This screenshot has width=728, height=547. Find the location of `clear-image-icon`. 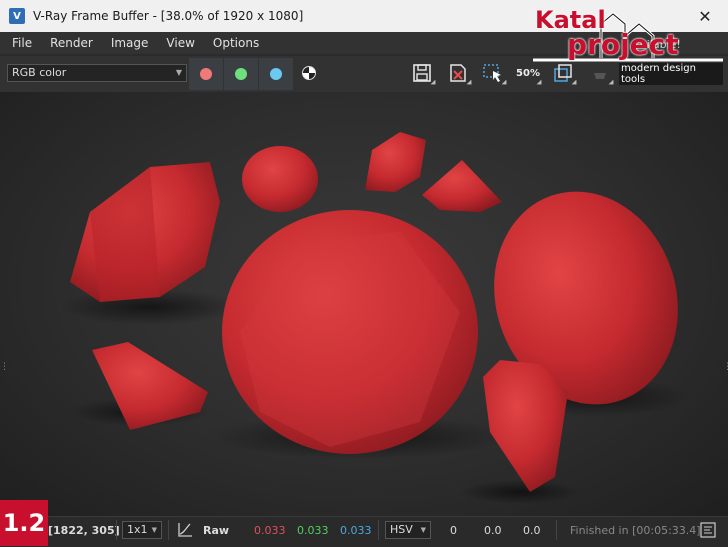

clear-image-icon is located at coordinates (458, 73).